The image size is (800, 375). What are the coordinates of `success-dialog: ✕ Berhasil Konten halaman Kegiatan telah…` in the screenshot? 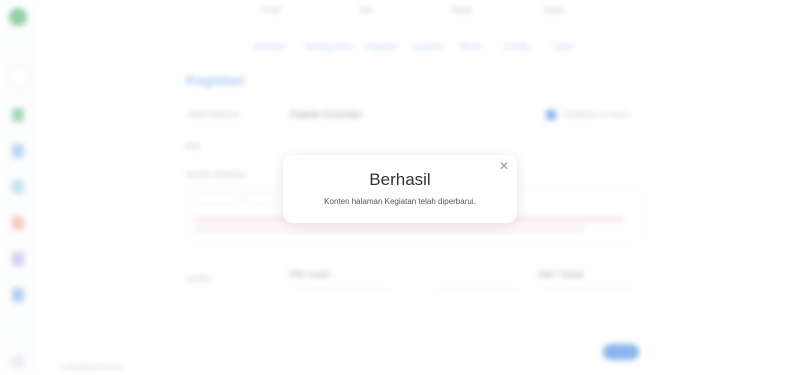 It's located at (400, 189).